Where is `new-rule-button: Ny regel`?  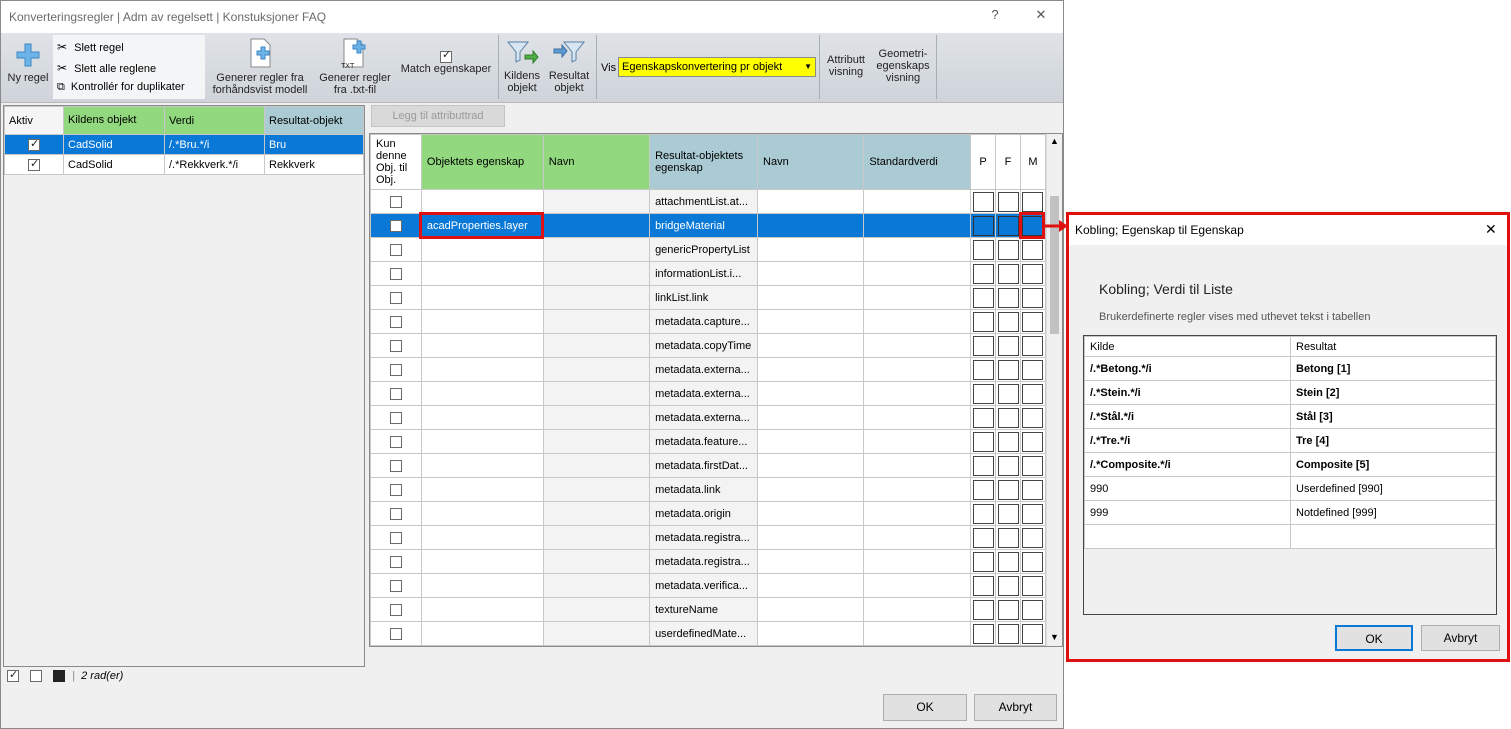
new-rule-button: Ny regel is located at coordinates (28, 62).